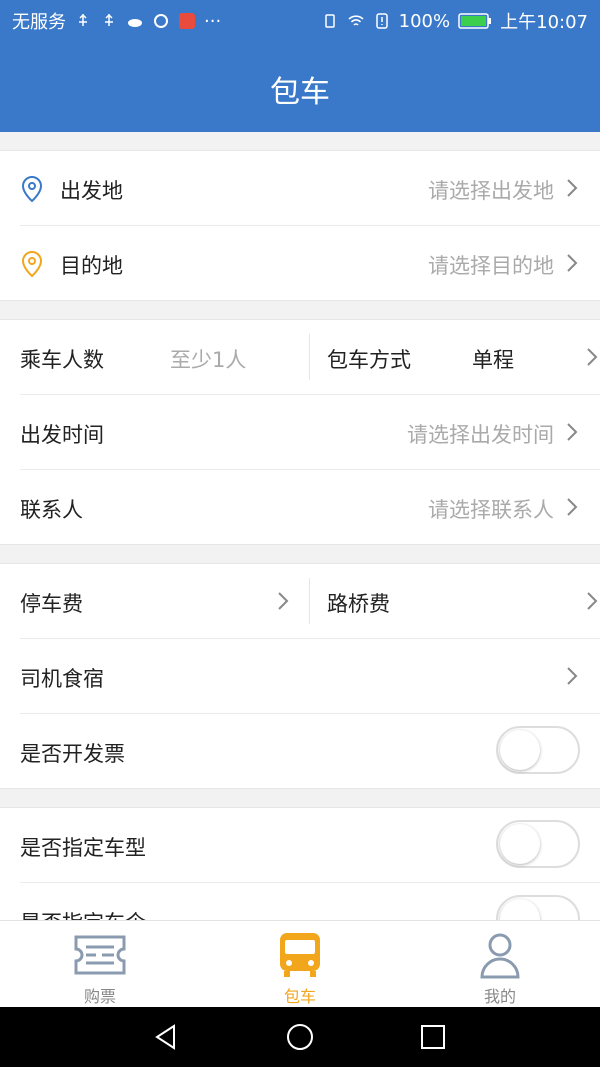 This screenshot has height=1067, width=600. I want to click on toll-fee-field: 路桥费, so click(455, 601).